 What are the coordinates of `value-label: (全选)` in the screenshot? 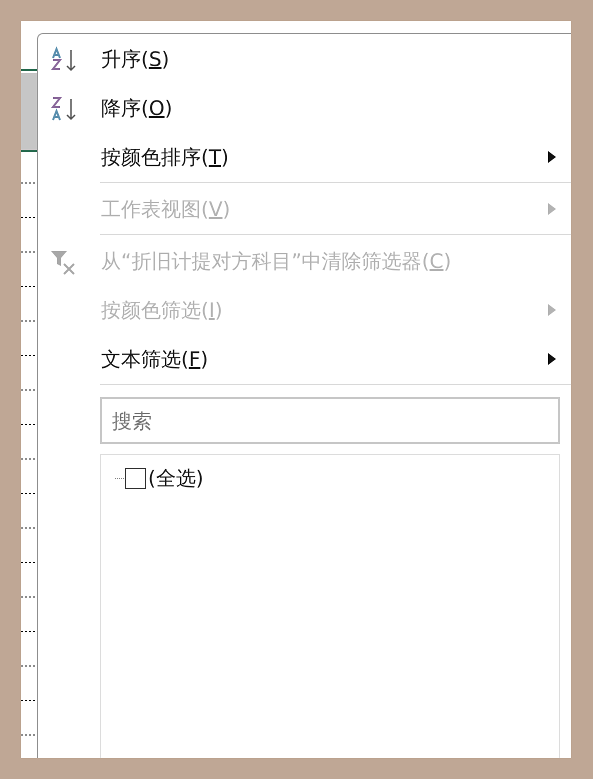 It's located at (176, 478).